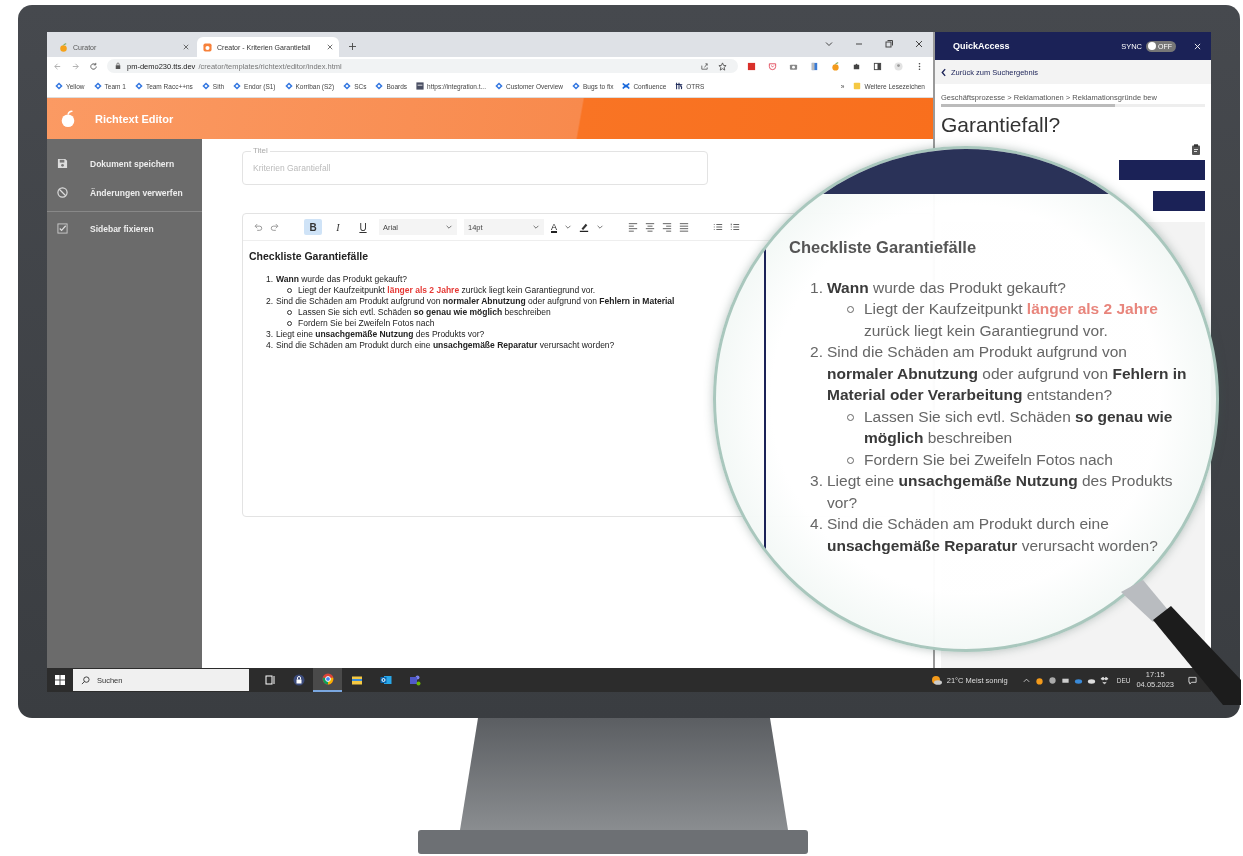  Describe the element at coordinates (883, 247) in the screenshot. I see `magnified-heading: Checkliste Garantiefälle` at that location.